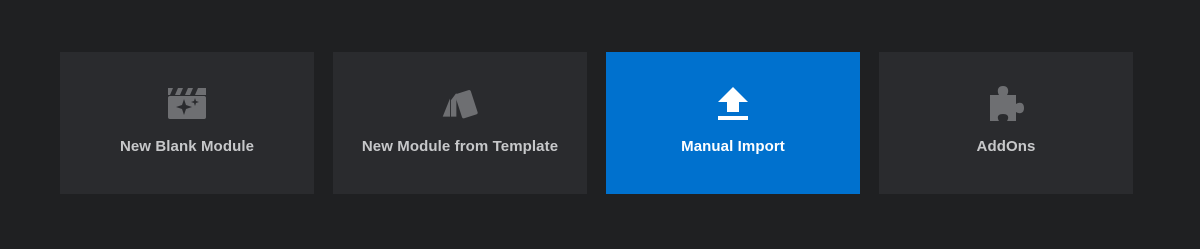  I want to click on addons-card: AddOns, so click(1006, 123).